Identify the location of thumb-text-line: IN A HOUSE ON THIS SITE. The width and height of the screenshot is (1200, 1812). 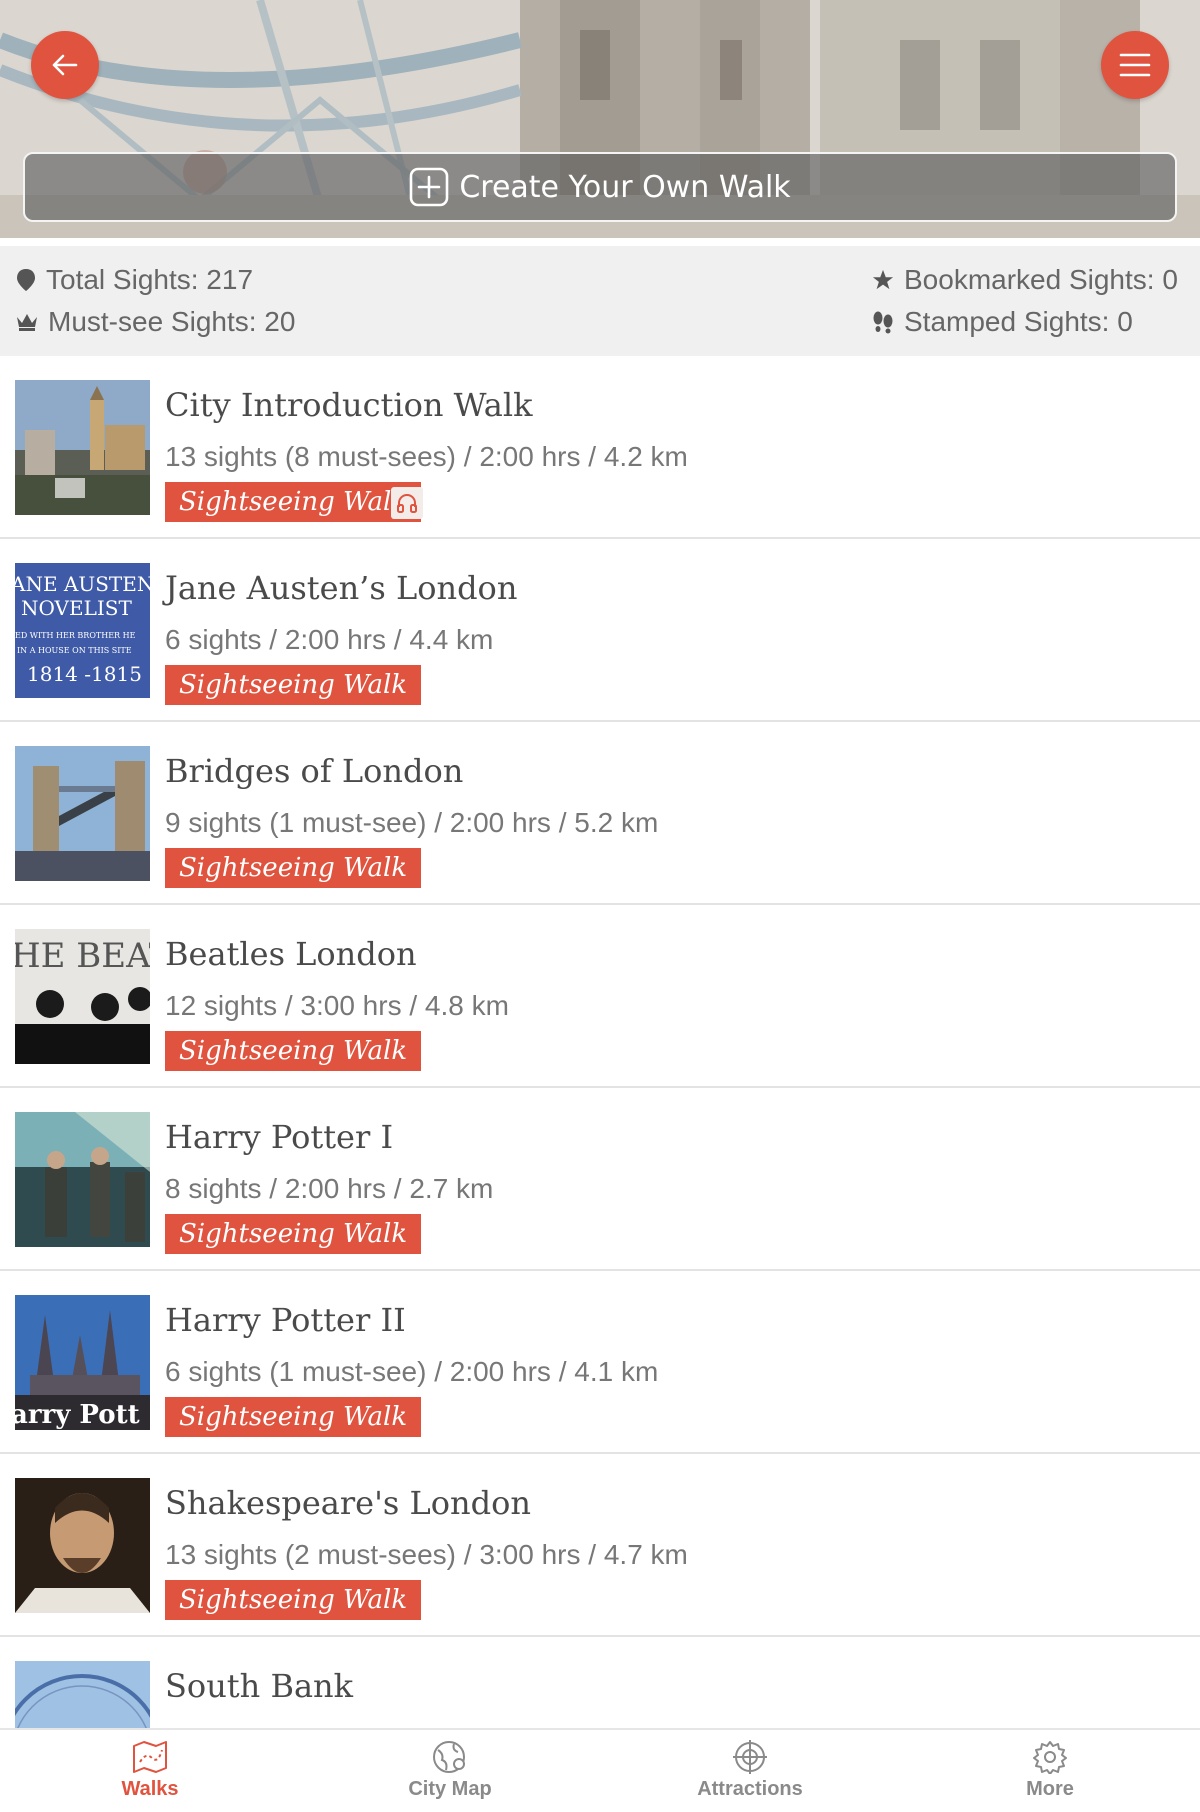
(74, 650).